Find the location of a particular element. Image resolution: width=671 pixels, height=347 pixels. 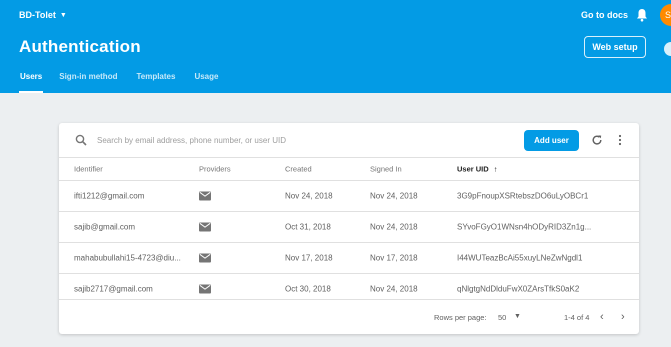

cell-user-uid: 3G9pFnoupXSRtebszDO6uLyOBCr1 is located at coordinates (523, 196).